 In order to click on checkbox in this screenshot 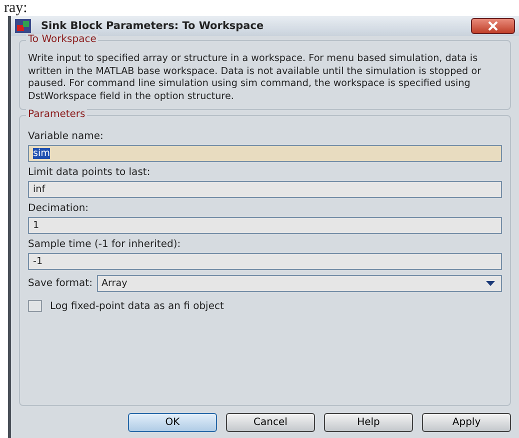, I will do `click(35, 306)`.